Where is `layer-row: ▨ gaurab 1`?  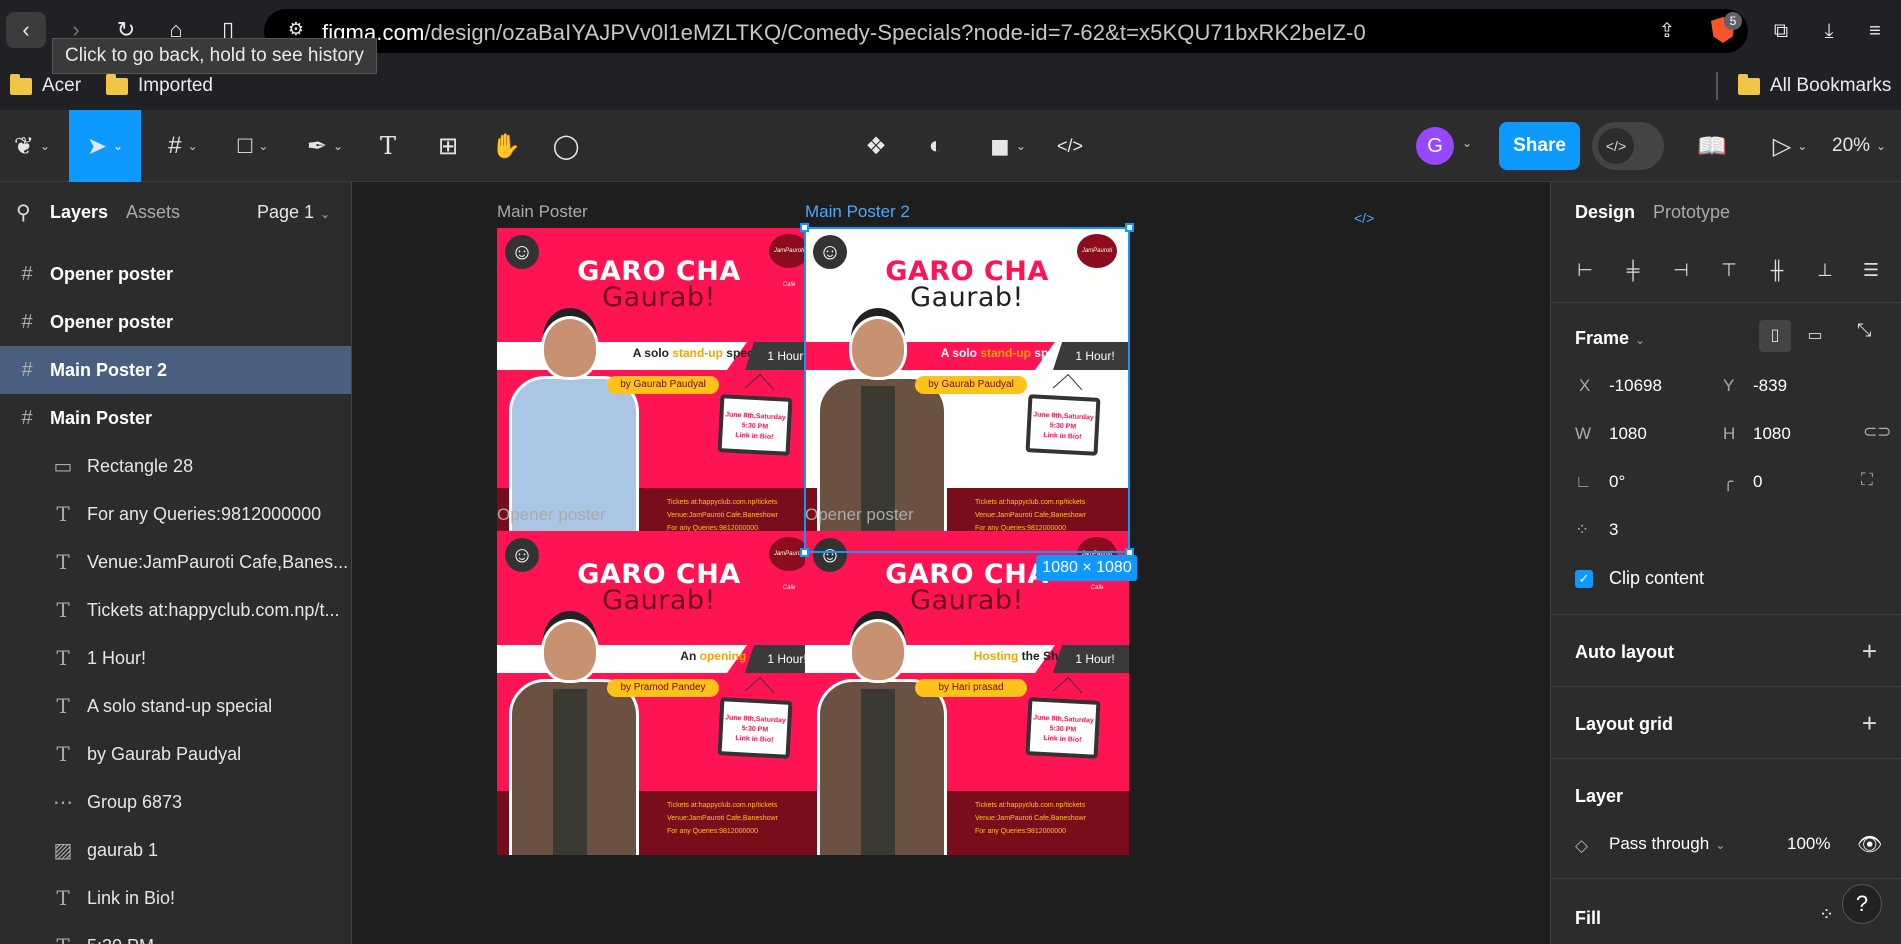
layer-row: ▨ gaurab 1 is located at coordinates (175, 850).